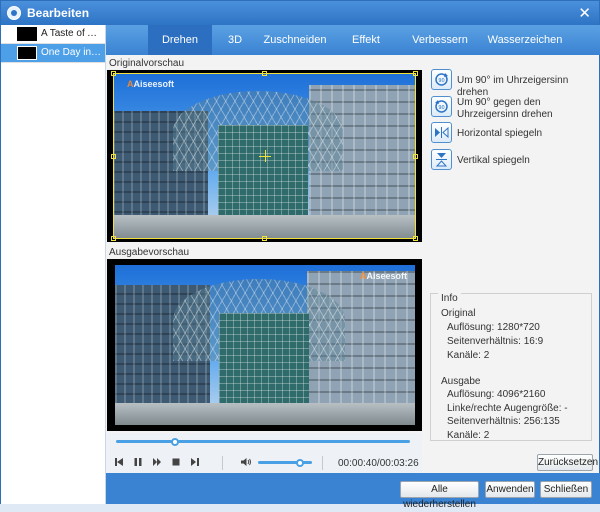 The height and width of the screenshot is (512, 600). Describe the element at coordinates (525, 40) in the screenshot. I see `tab-wasserzeichen: Wasserzeichen` at that location.